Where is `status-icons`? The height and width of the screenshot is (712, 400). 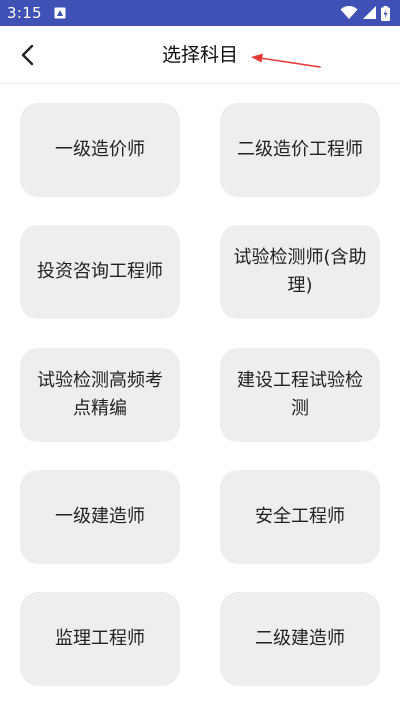
status-icons is located at coordinates (365, 13).